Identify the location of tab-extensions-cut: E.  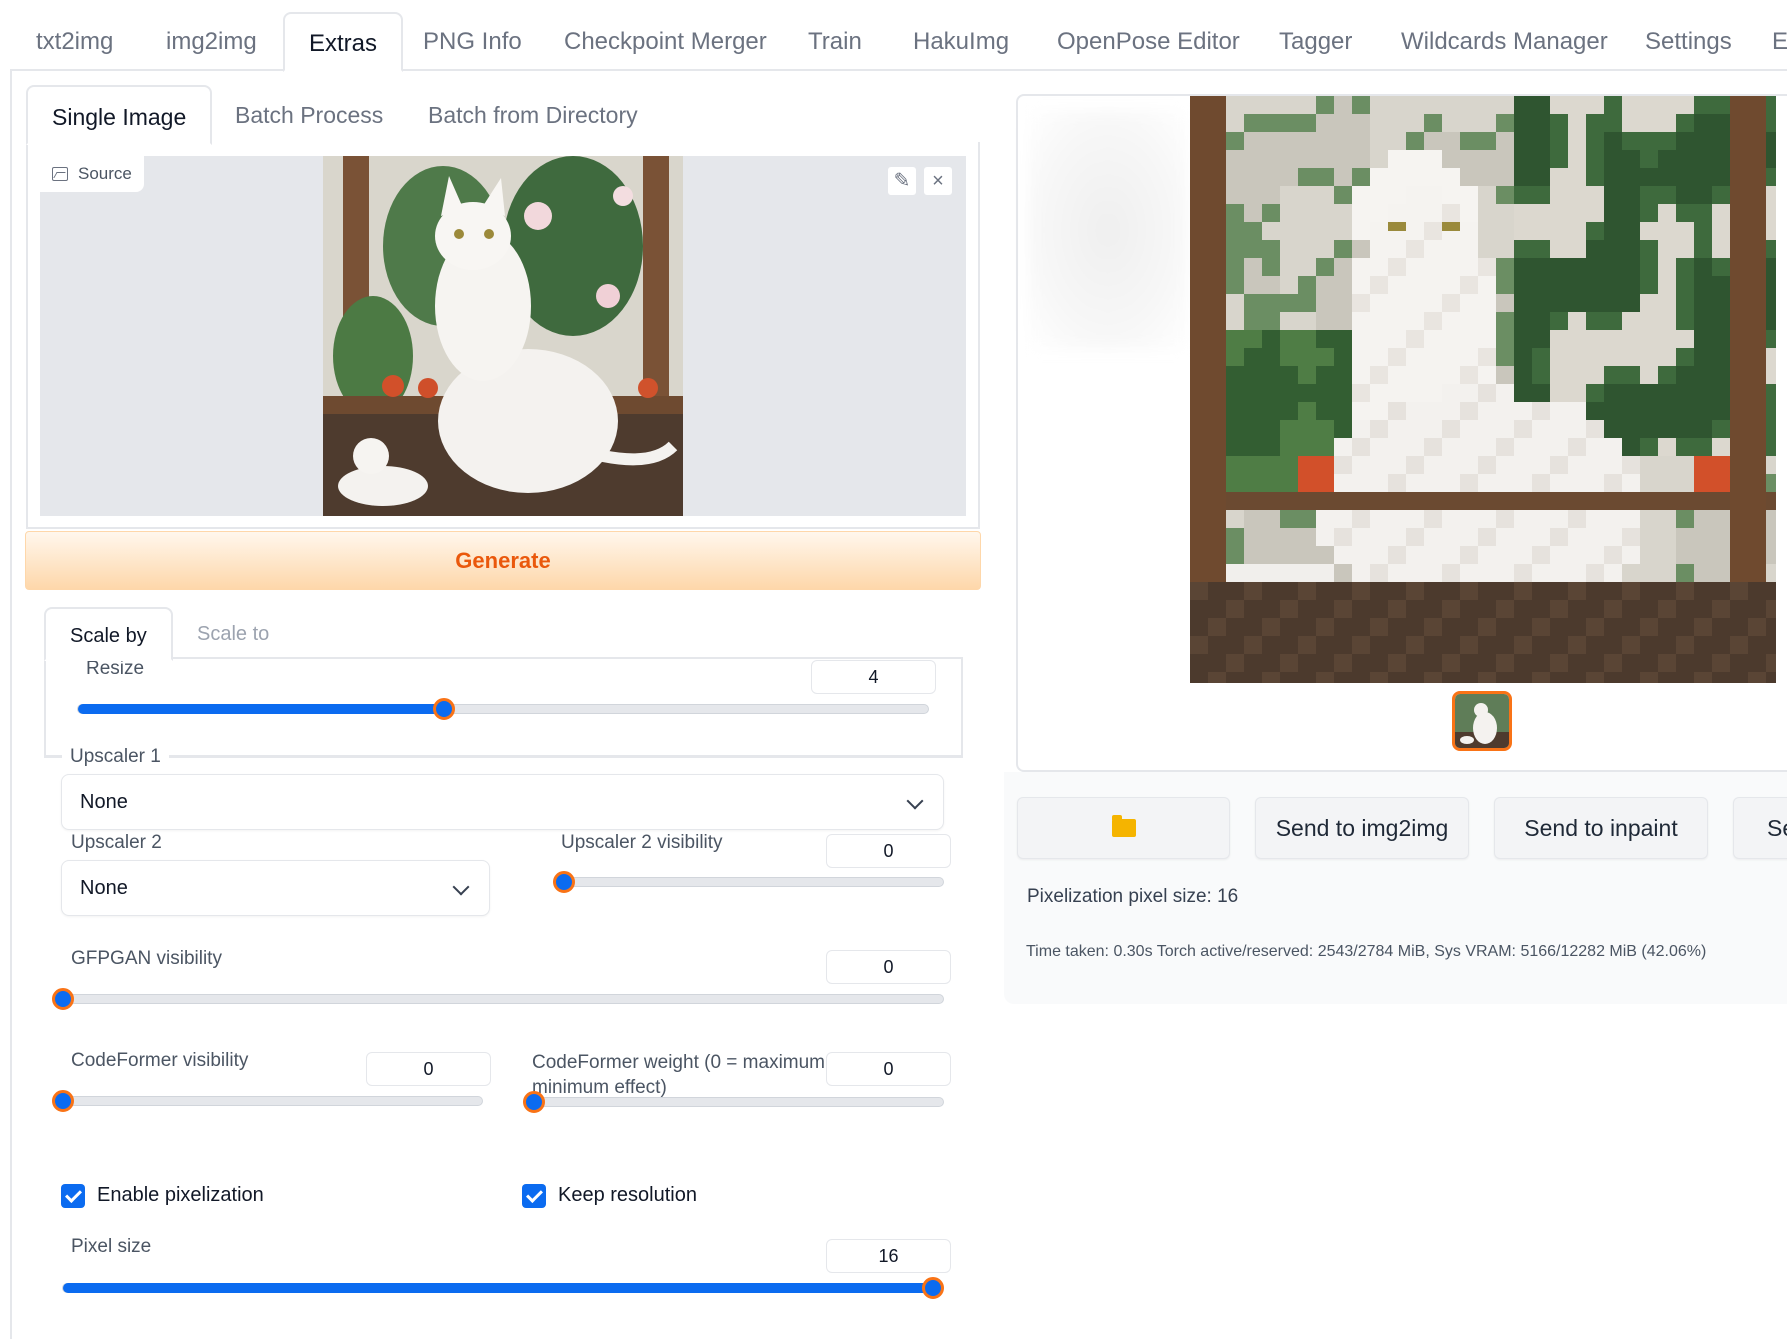
(1779, 42).